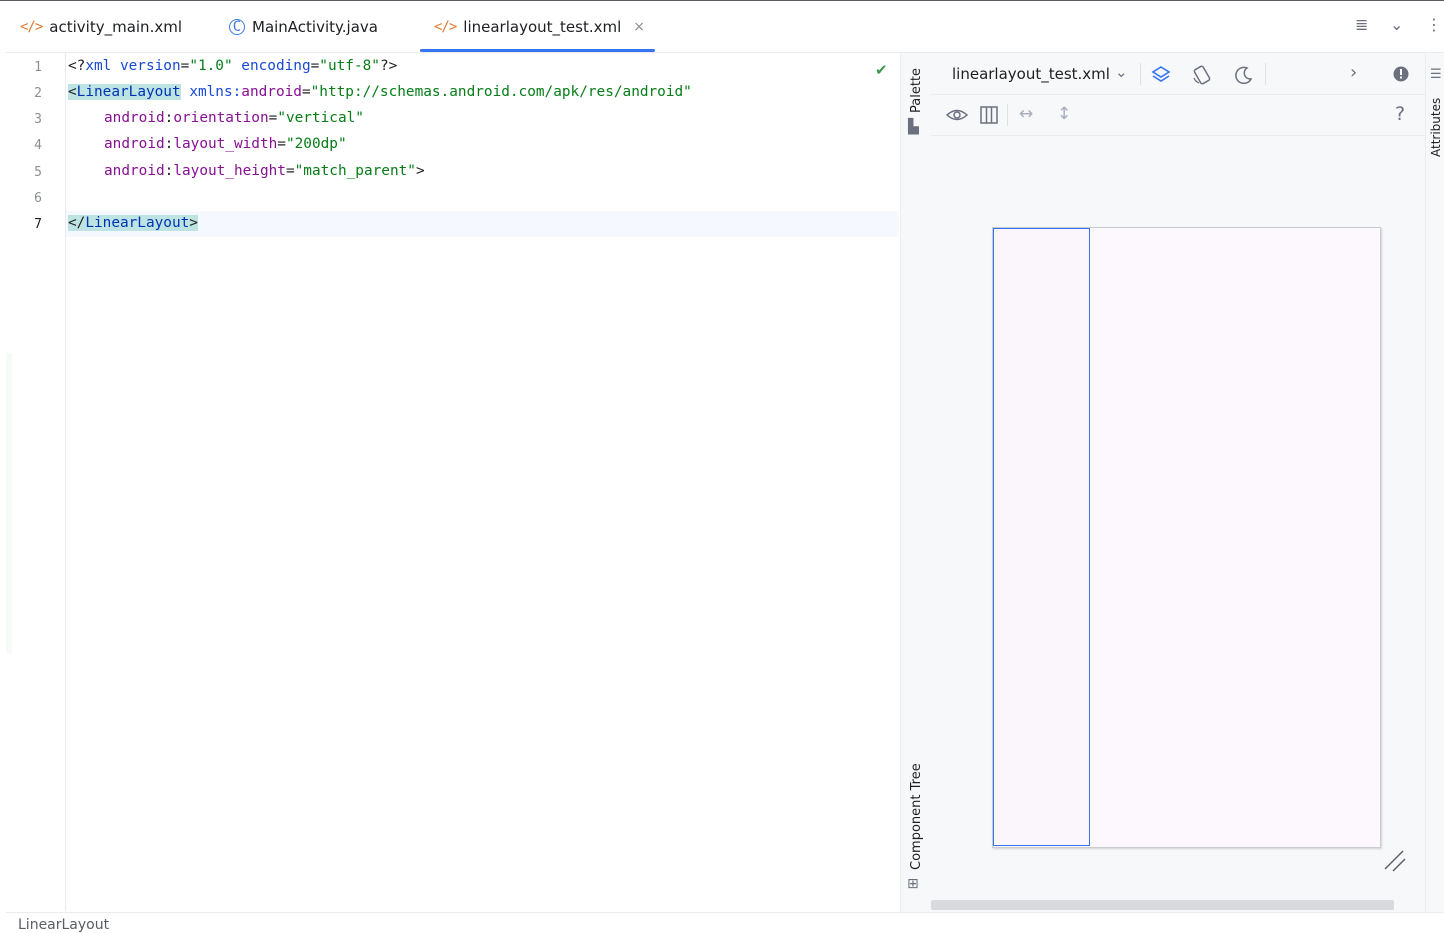 The image size is (1444, 933). Describe the element at coordinates (38, 93) in the screenshot. I see `line-number: 2` at that location.